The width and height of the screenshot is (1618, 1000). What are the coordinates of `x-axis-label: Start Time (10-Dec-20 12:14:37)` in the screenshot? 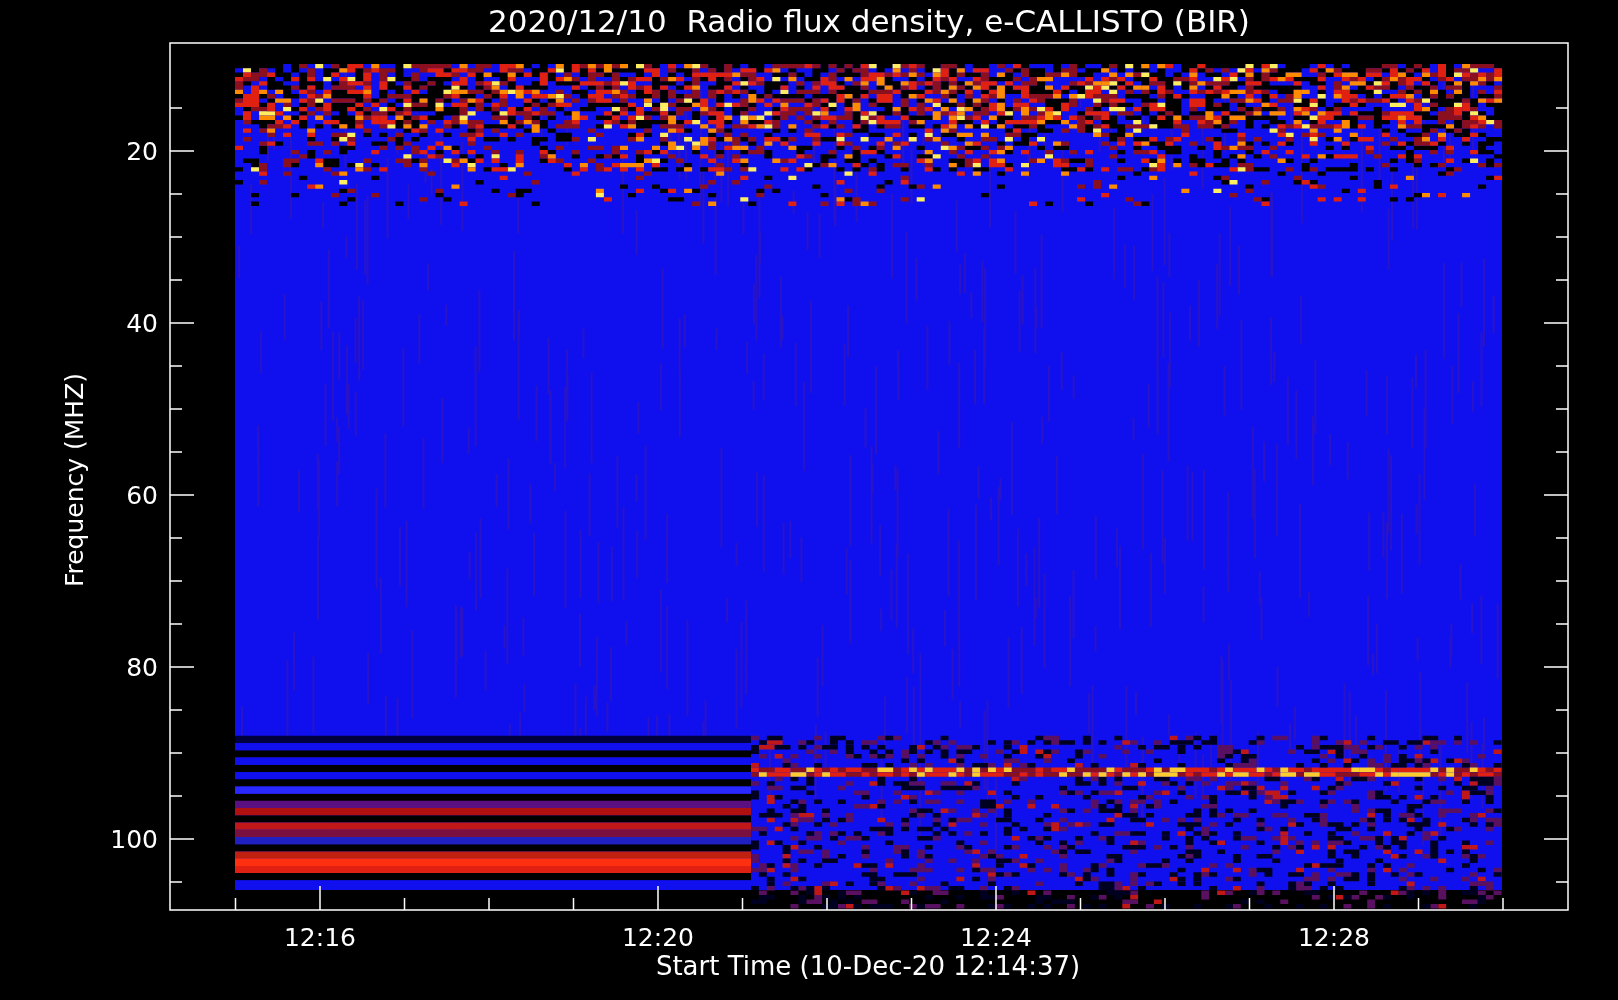 It's located at (868, 966).